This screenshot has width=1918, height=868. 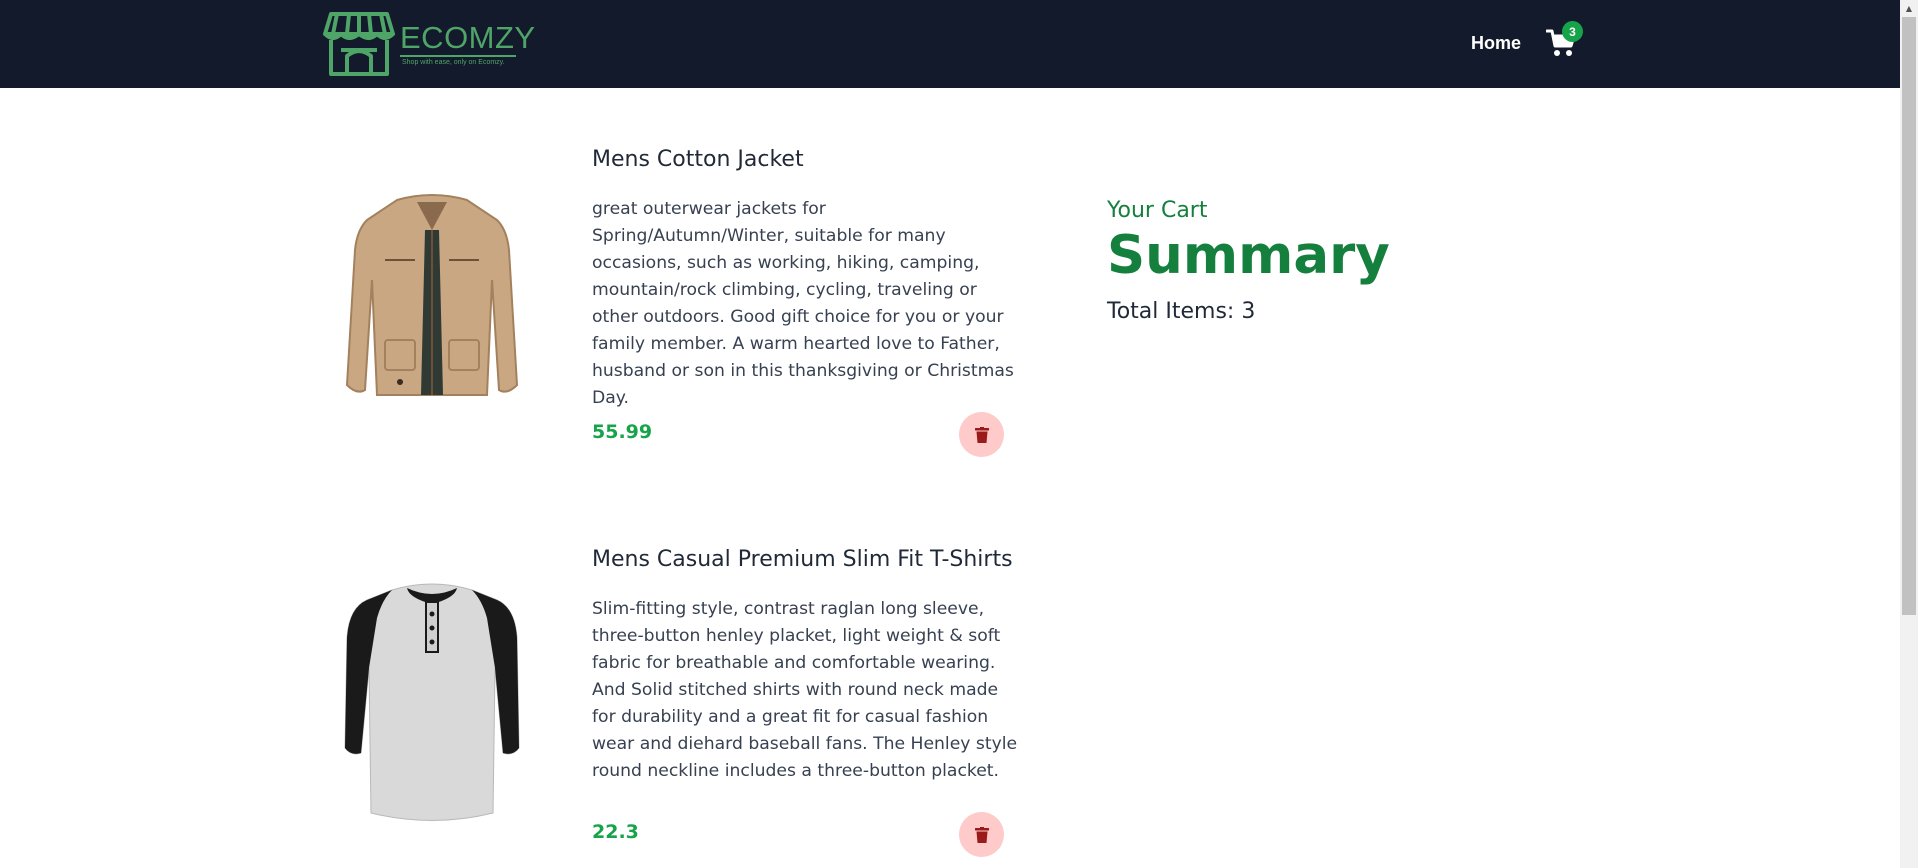 I want to click on brand-logo: ECOMZY Shop with ease, only on Ecomzy., so click(x=429, y=45).